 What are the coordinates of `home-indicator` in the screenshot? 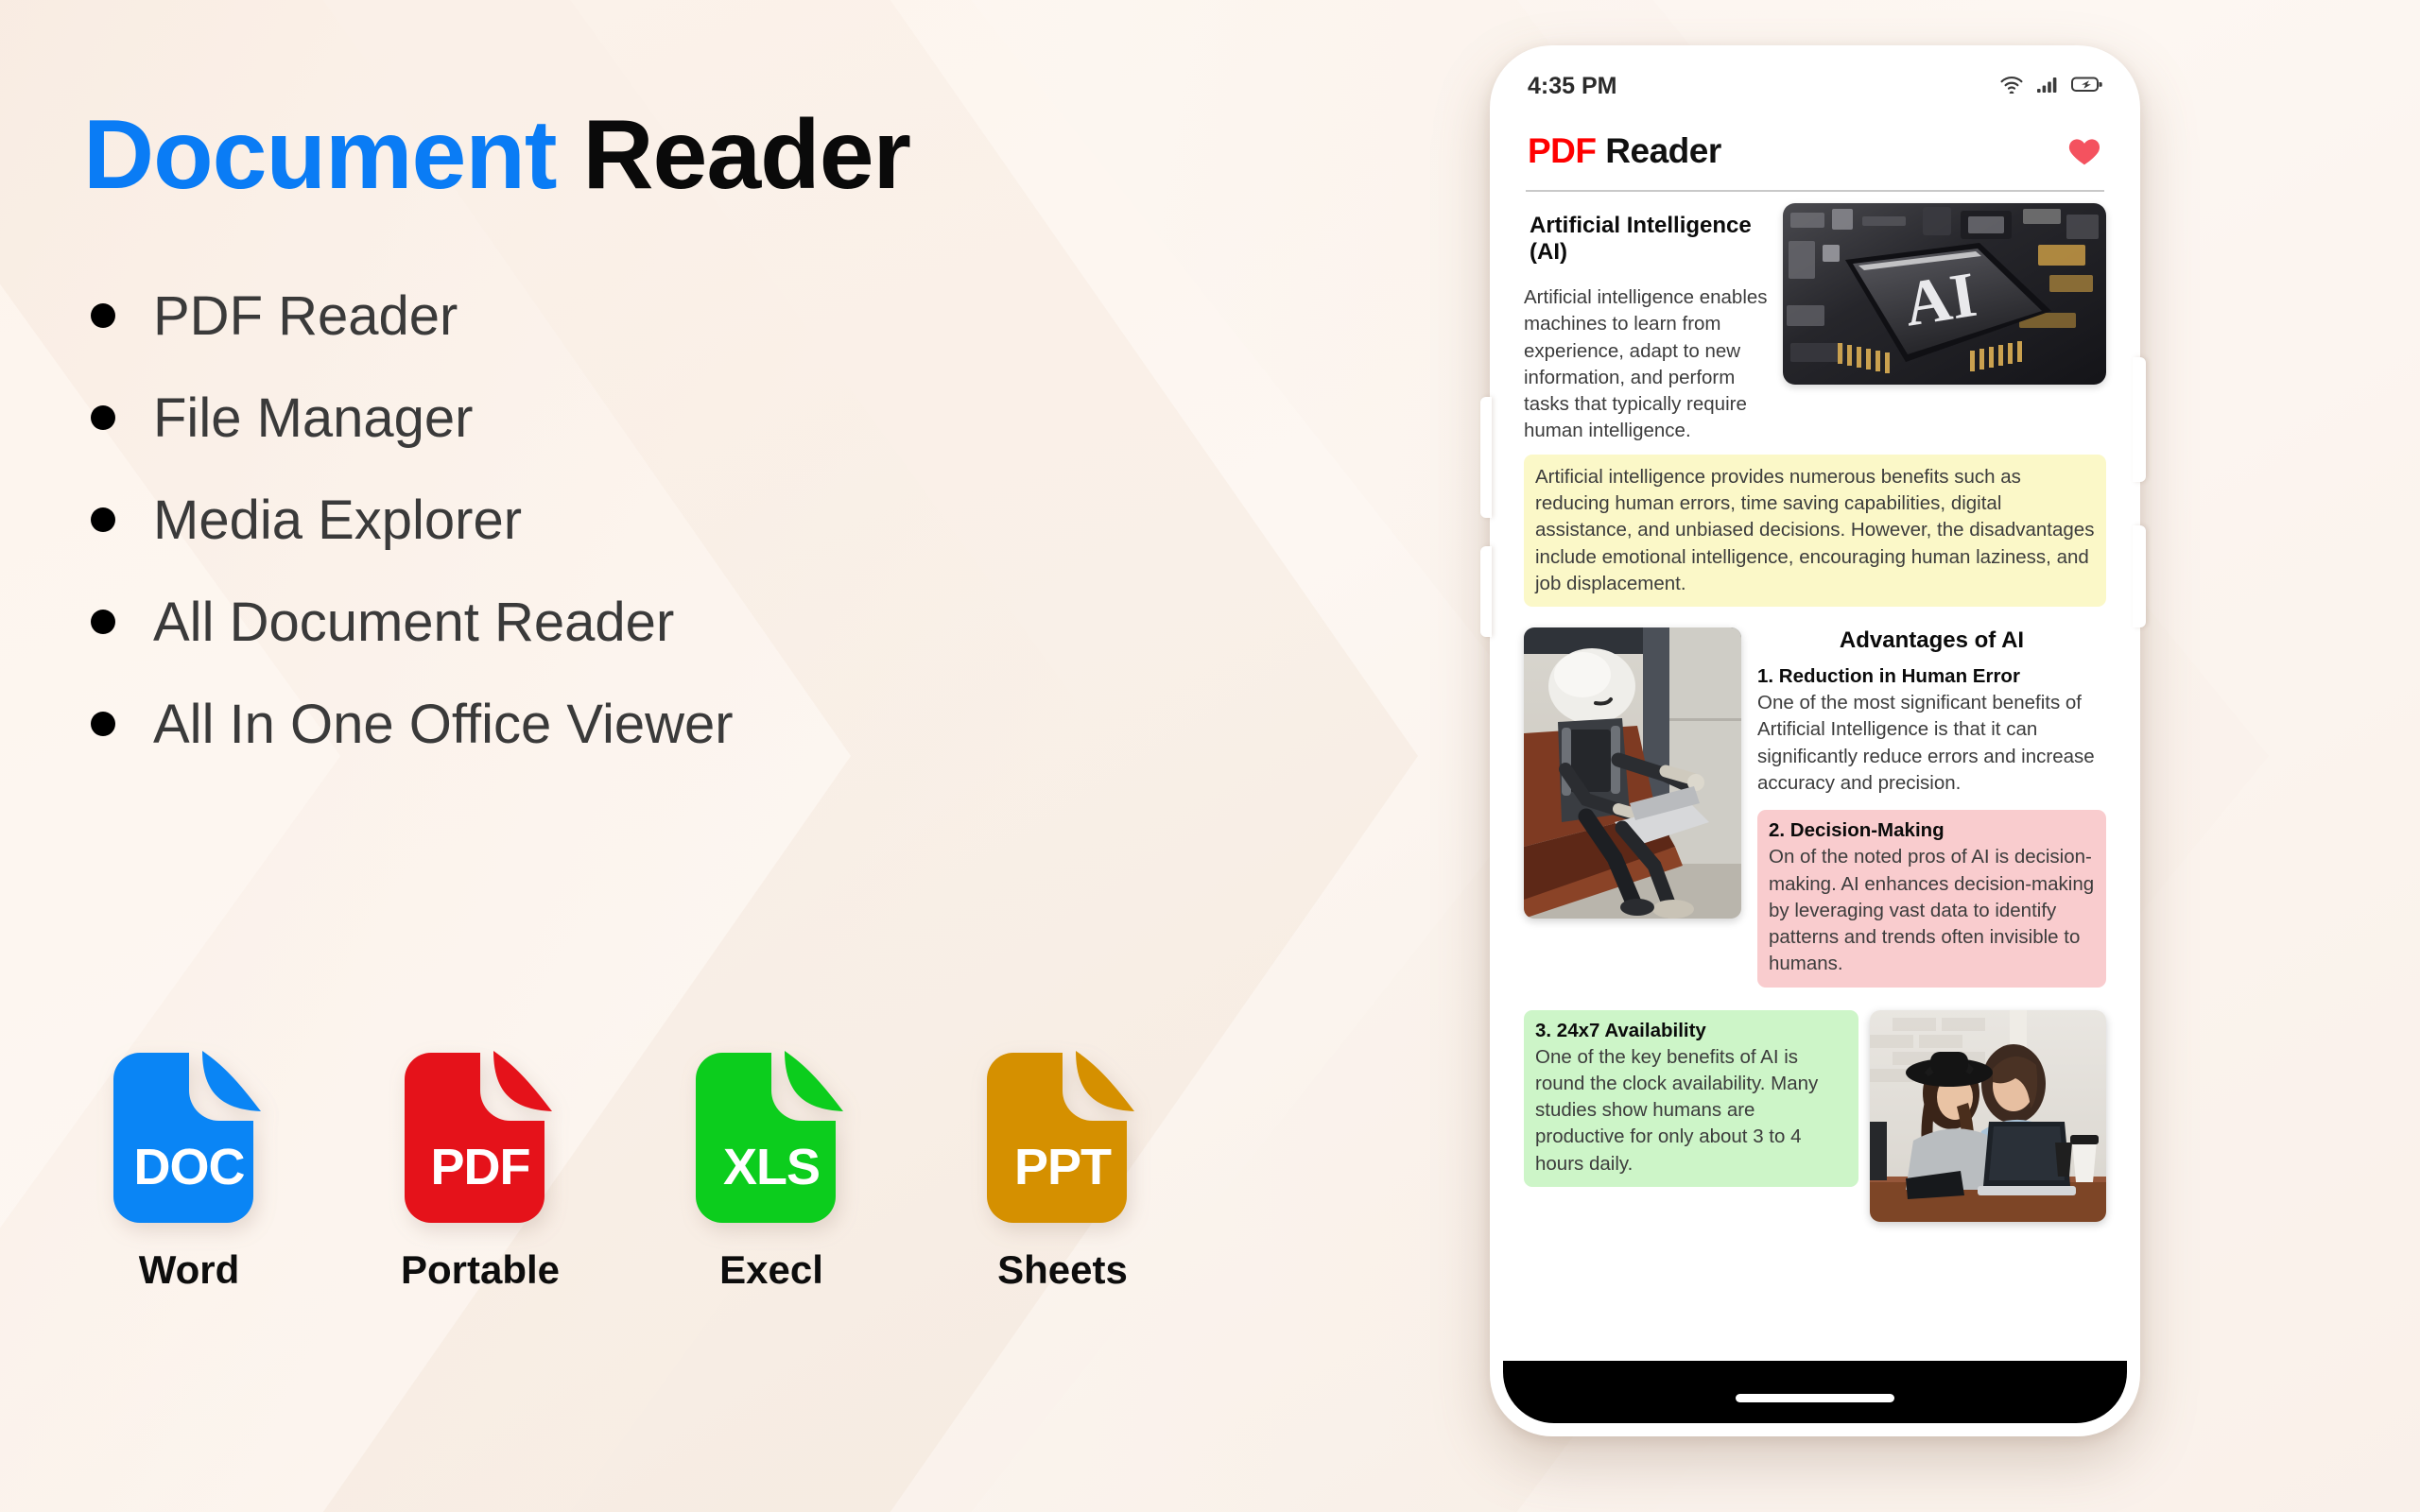 It's located at (1815, 1398).